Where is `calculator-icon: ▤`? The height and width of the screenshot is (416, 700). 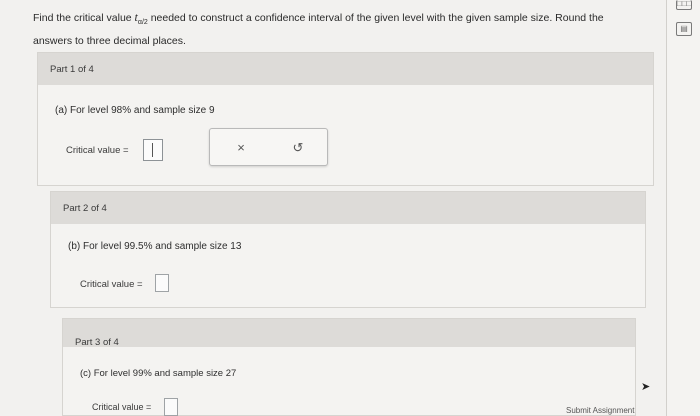
calculator-icon: ▤ is located at coordinates (684, 29).